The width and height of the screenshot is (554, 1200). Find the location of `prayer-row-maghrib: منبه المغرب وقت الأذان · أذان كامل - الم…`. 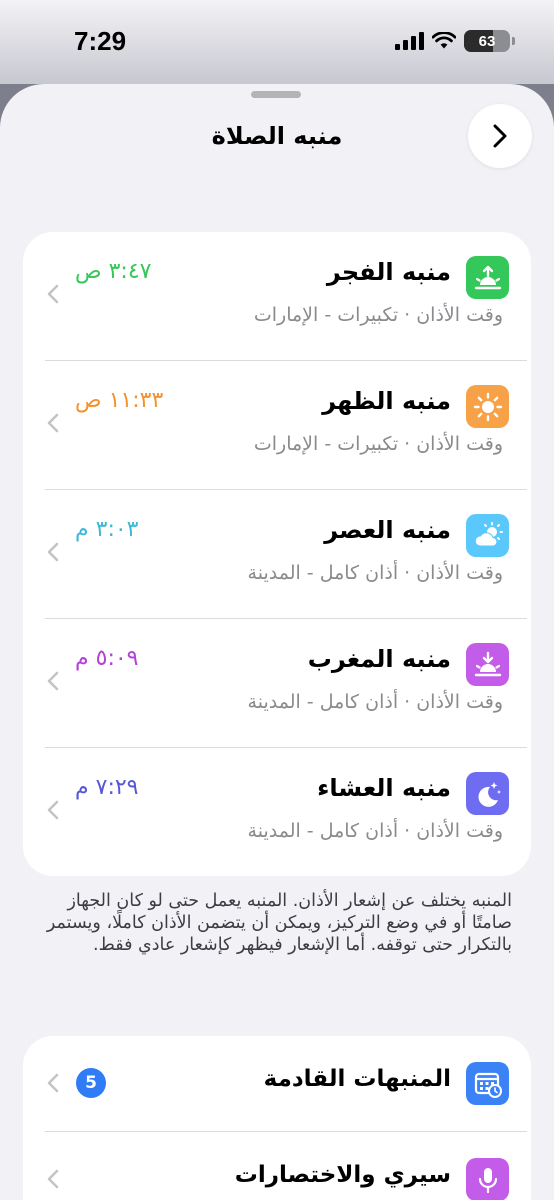

prayer-row-maghrib: منبه المغرب وقت الأذان · أذان كامل - الم… is located at coordinates (277, 683).